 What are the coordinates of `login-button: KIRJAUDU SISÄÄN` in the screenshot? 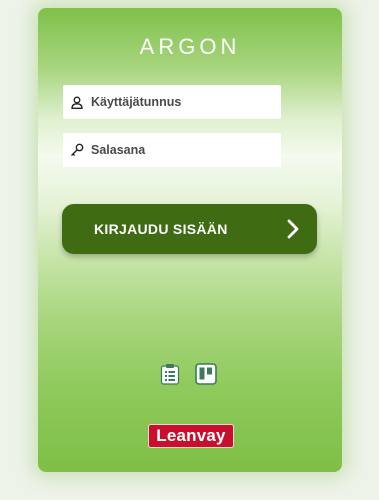 It's located at (189, 229).